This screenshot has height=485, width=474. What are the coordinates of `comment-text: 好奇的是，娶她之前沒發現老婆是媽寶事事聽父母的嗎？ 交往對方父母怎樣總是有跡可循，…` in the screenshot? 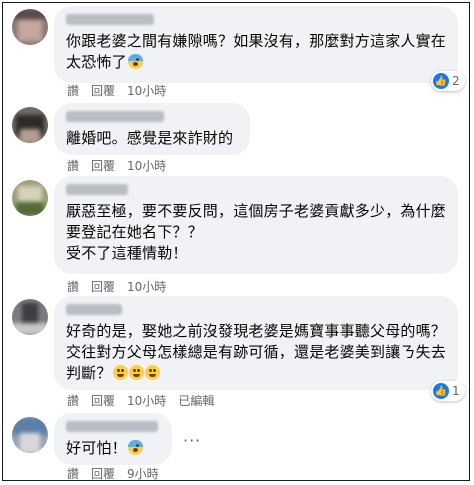 It's located at (256, 352).